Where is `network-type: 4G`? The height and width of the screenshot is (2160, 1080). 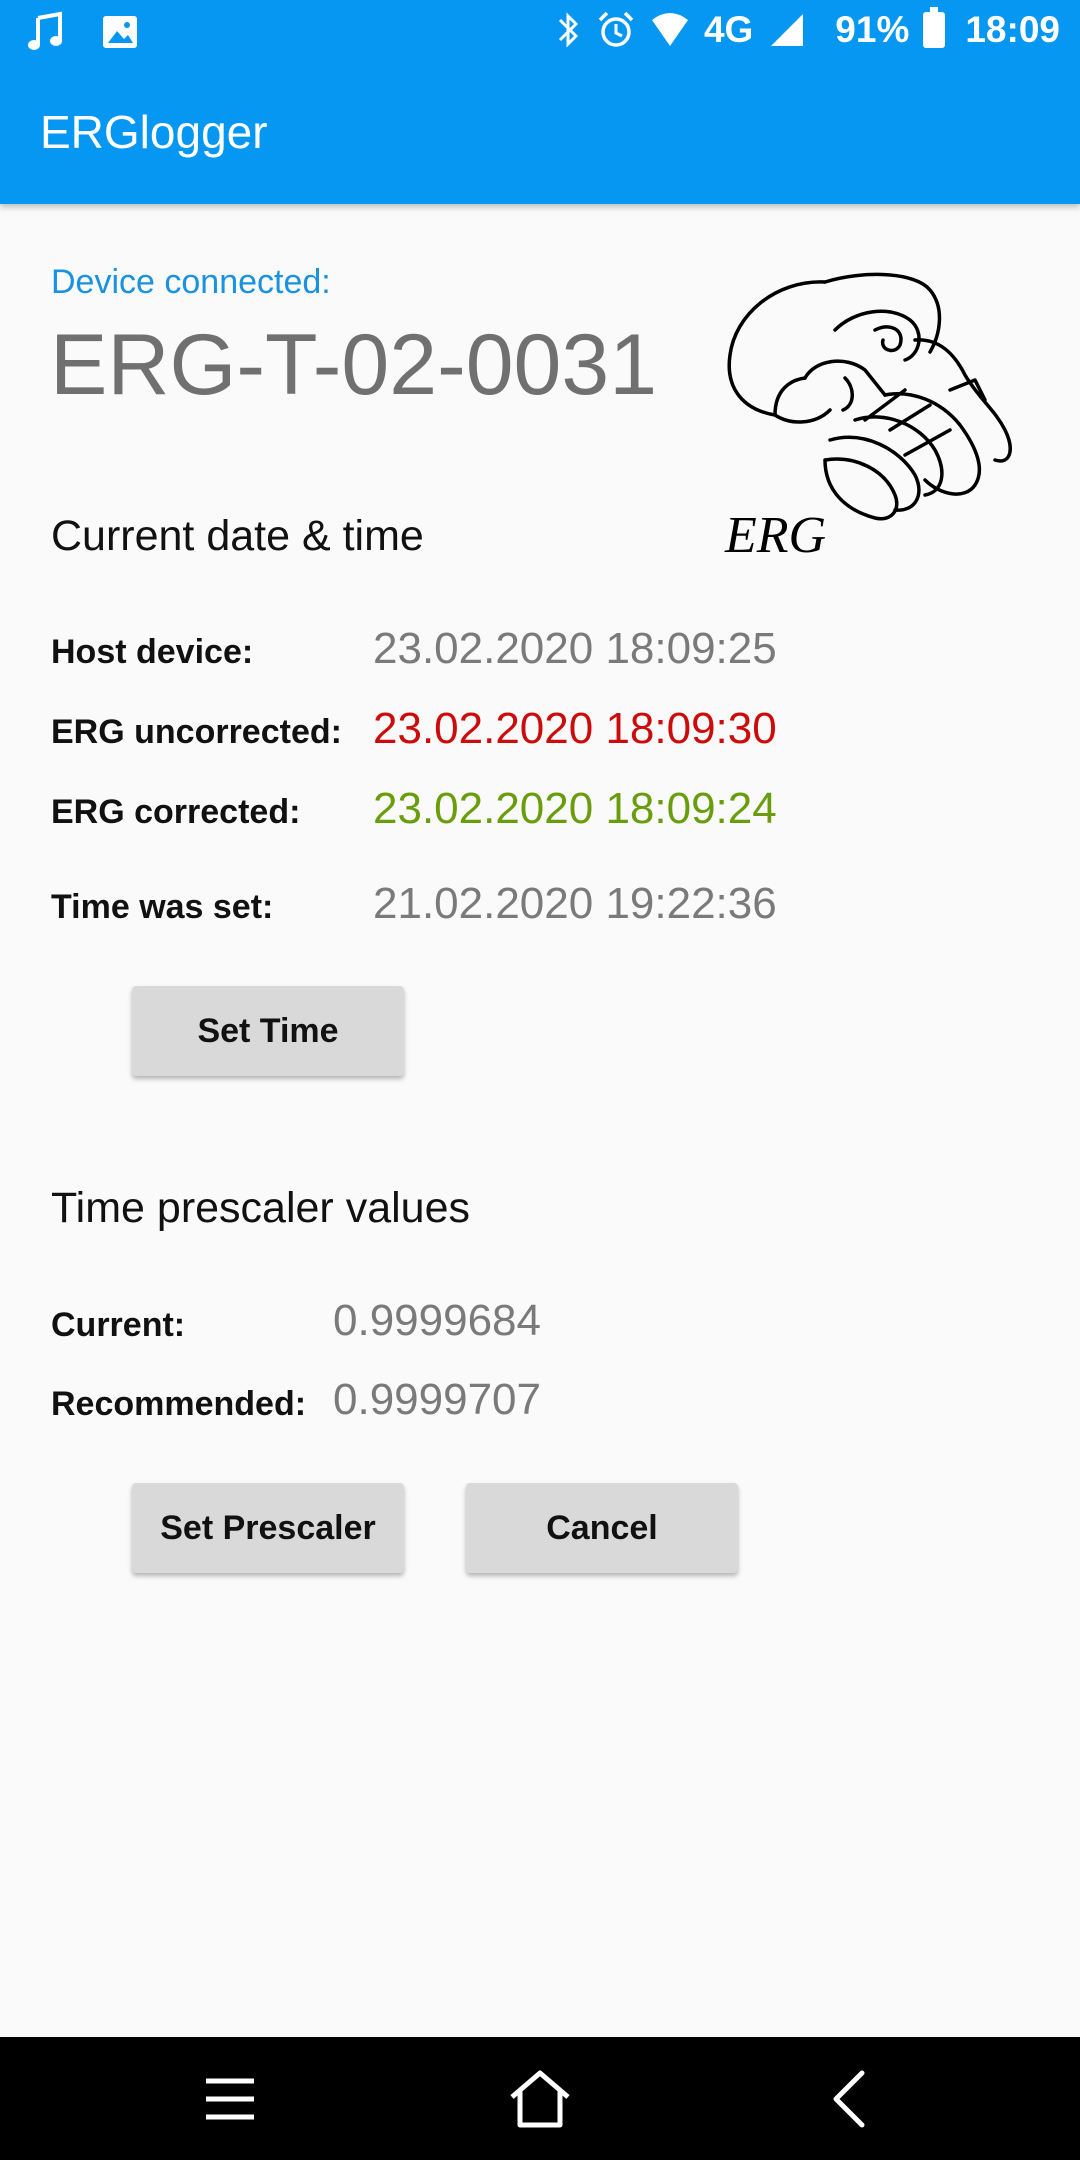
network-type: 4G is located at coordinates (728, 29).